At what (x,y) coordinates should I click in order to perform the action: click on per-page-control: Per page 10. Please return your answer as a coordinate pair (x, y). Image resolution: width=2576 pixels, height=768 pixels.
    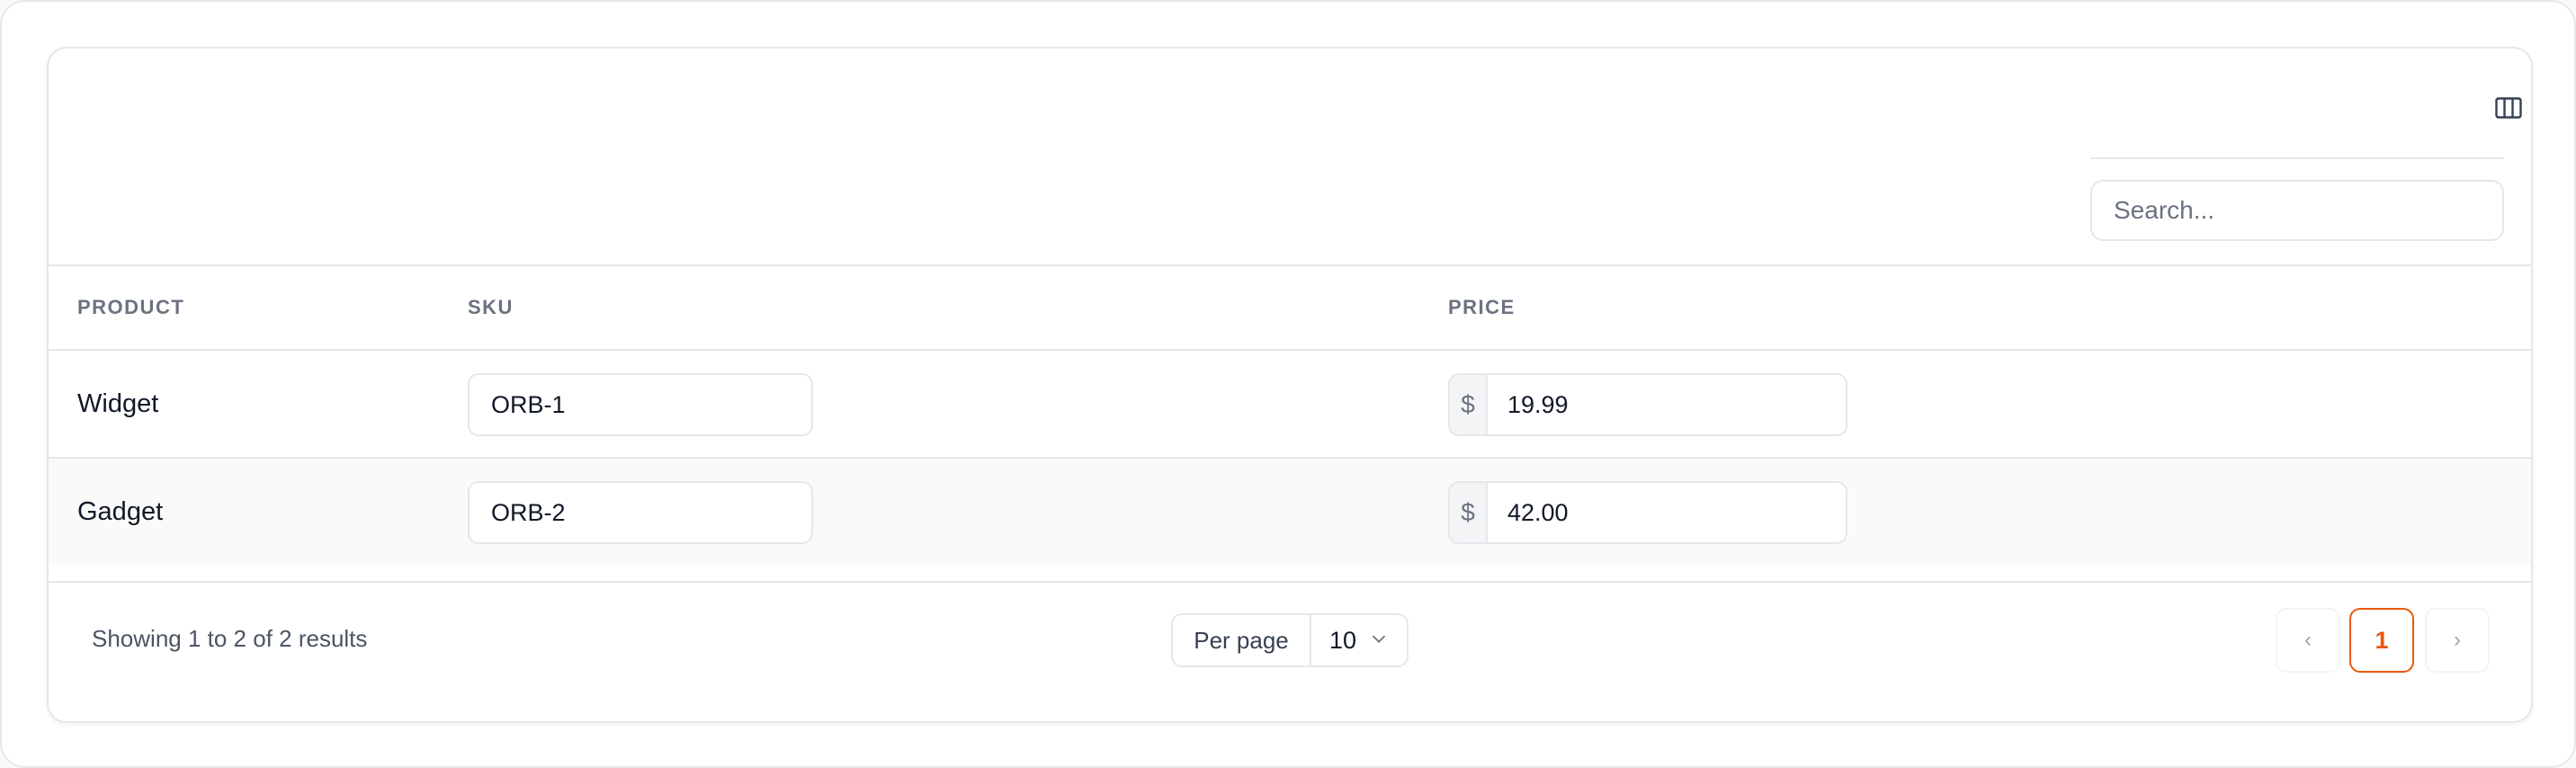
    Looking at the image, I should click on (1290, 640).